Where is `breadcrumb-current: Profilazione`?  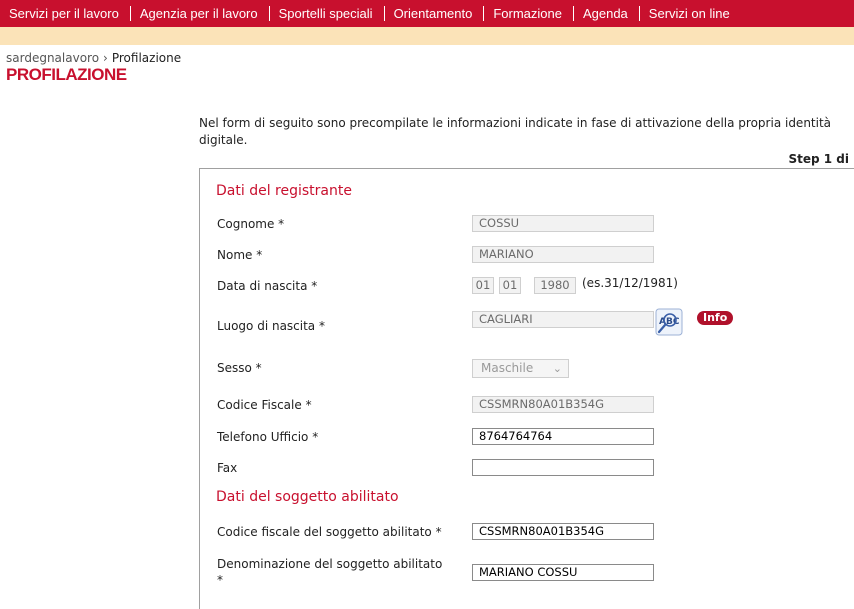 breadcrumb-current: Profilazione is located at coordinates (146, 58).